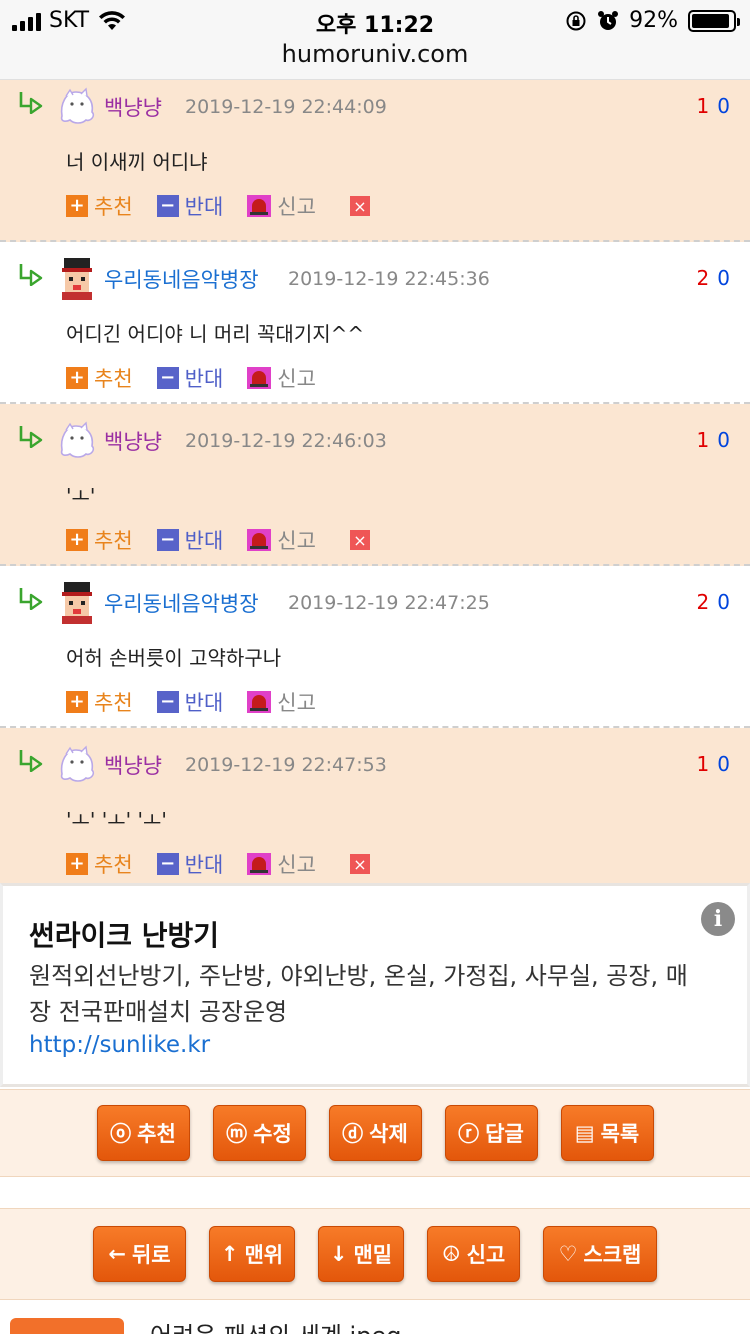 The image size is (750, 1334). I want to click on action-button-3: ⓡ 답글, so click(491, 1133).